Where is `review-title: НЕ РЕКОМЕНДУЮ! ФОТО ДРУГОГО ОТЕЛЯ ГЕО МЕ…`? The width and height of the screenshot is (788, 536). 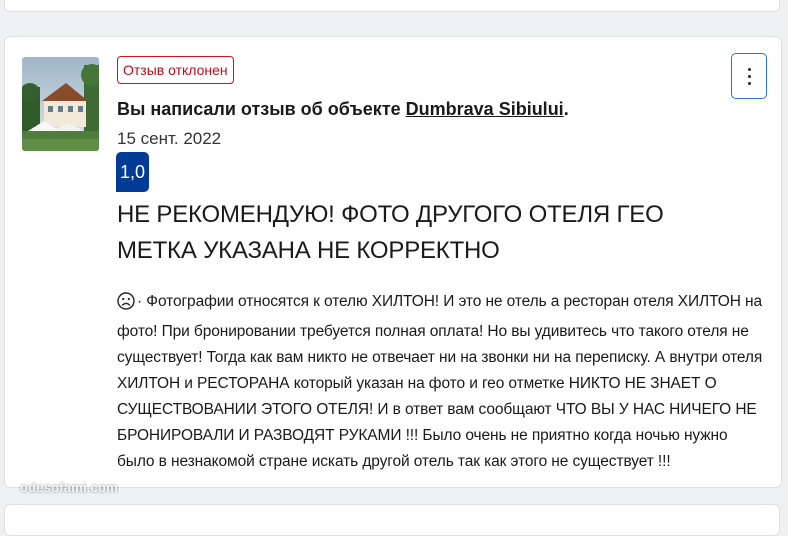 review-title: НЕ РЕКОМЕНДУЮ! ФОТО ДРУГОГО ОТЕЛЯ ГЕО МЕ… is located at coordinates (390, 232).